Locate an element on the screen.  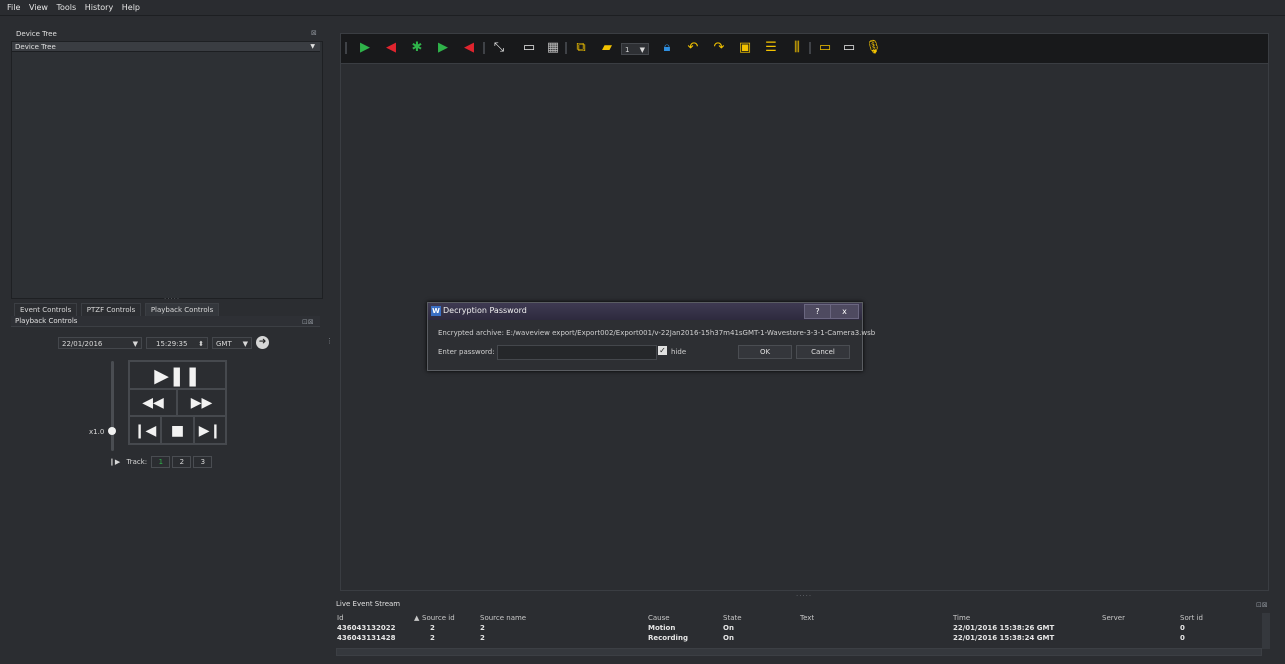
dialog-help-button: ? is located at coordinates (817, 311).